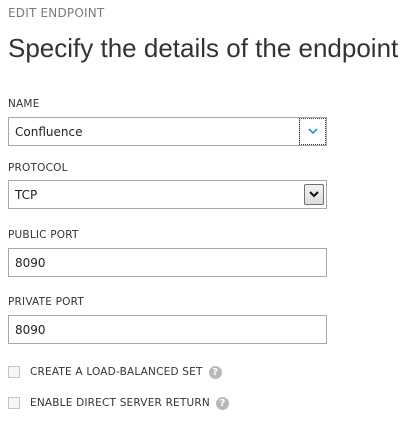  What do you see at coordinates (167, 194) in the screenshot?
I see `protocol-select: TCP` at bounding box center [167, 194].